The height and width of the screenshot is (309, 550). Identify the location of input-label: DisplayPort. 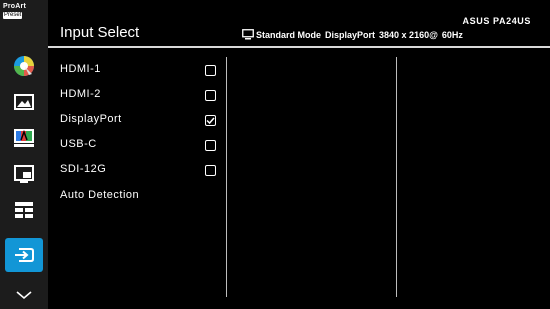
(91, 119).